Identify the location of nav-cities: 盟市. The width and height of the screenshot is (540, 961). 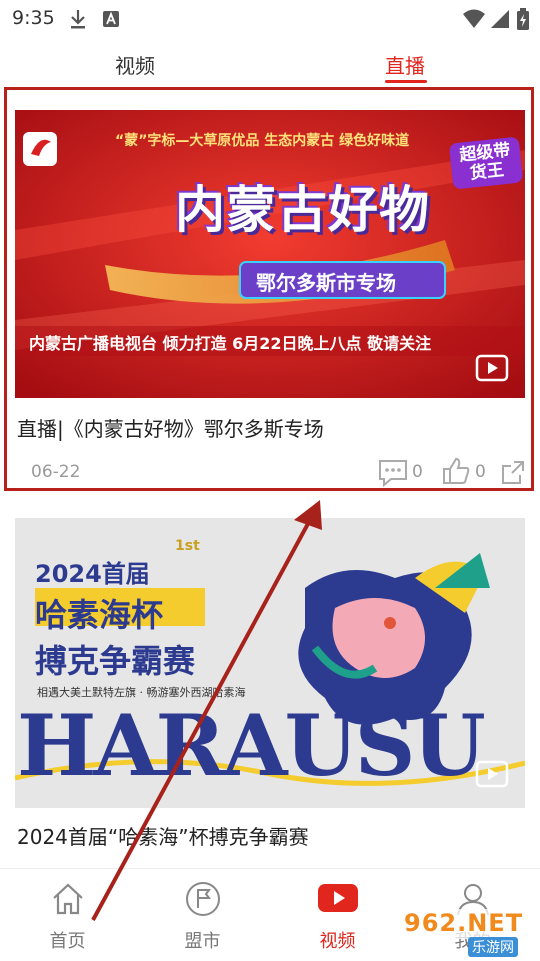
(202, 915).